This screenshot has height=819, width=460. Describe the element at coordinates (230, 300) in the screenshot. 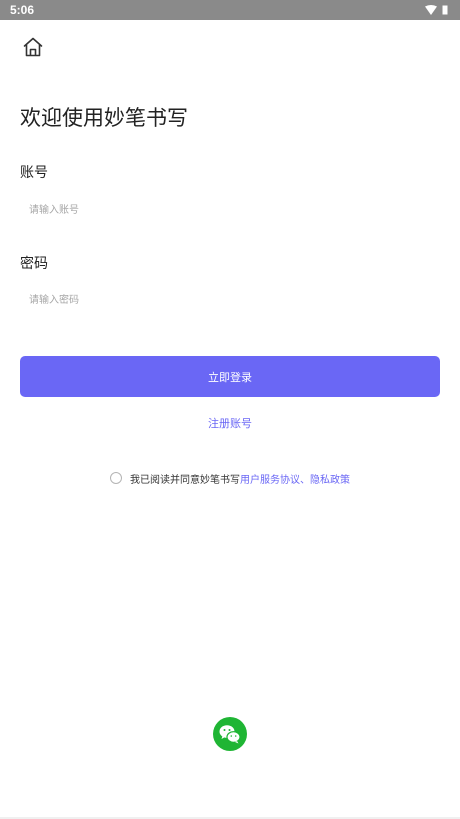

I see `password-input` at that location.